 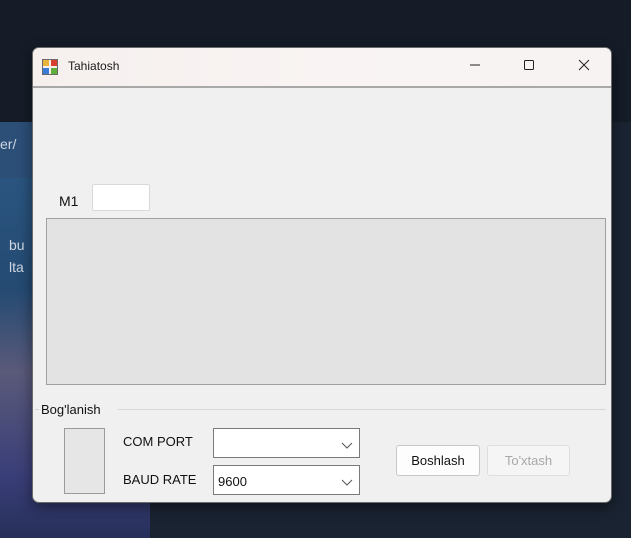 I want to click on window-title: Tahiatosh, so click(x=94, y=66).